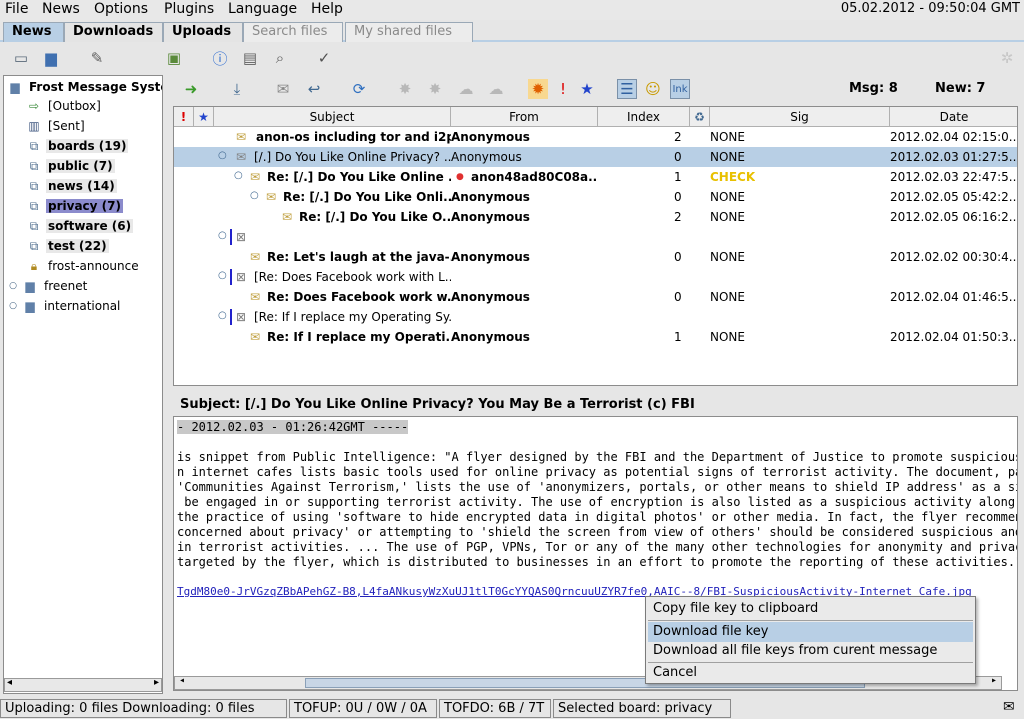  What do you see at coordinates (653, 89) in the screenshot?
I see `smiley-icon: ☺` at bounding box center [653, 89].